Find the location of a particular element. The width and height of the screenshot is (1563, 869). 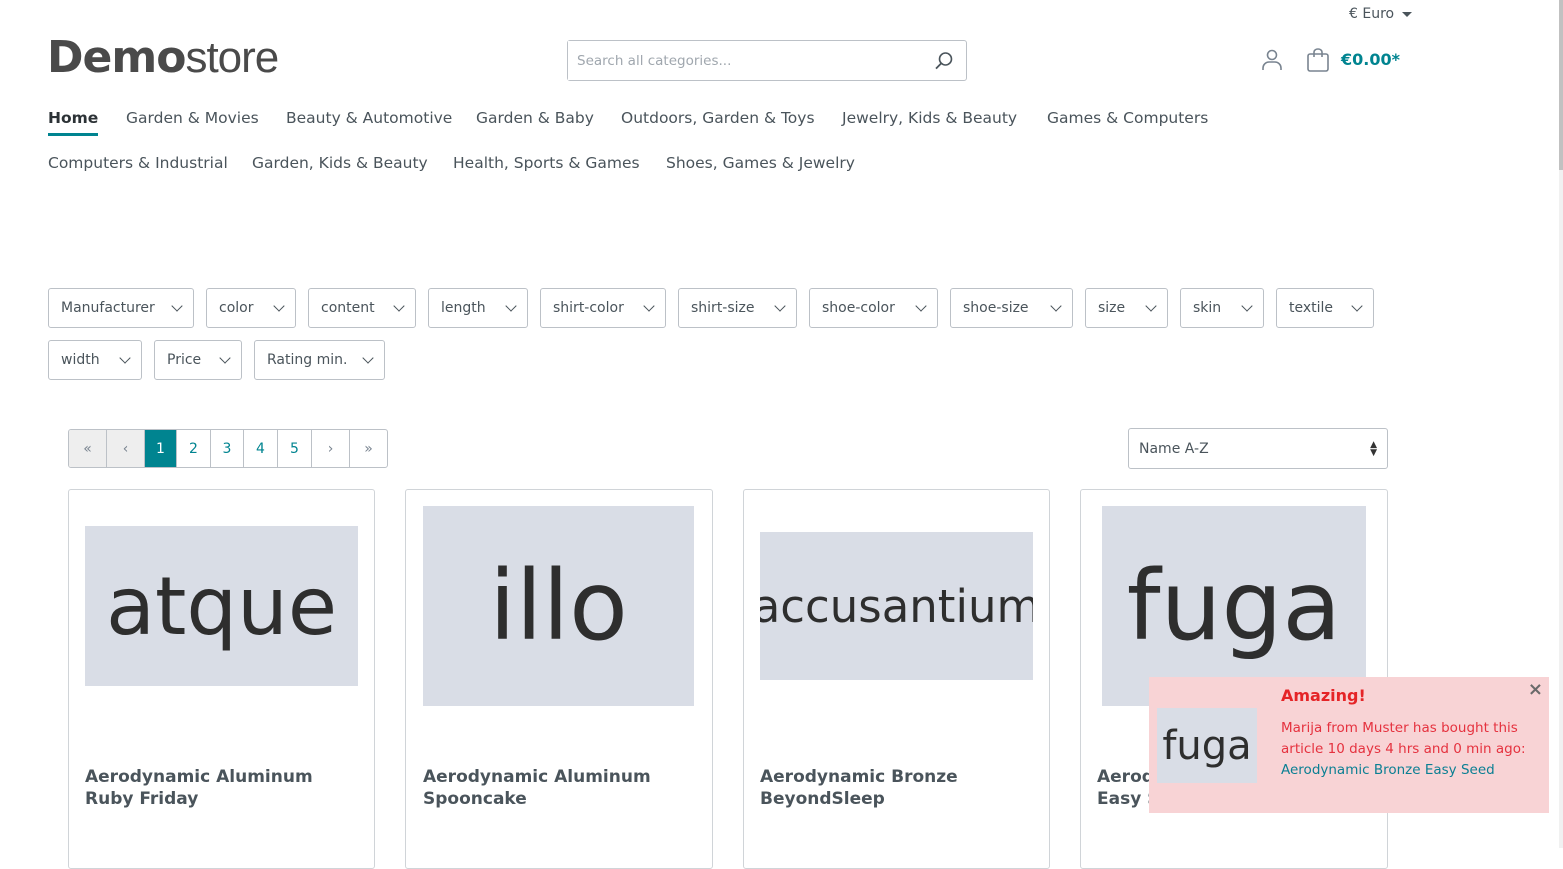

product-image: accusantium is located at coordinates (896, 606).